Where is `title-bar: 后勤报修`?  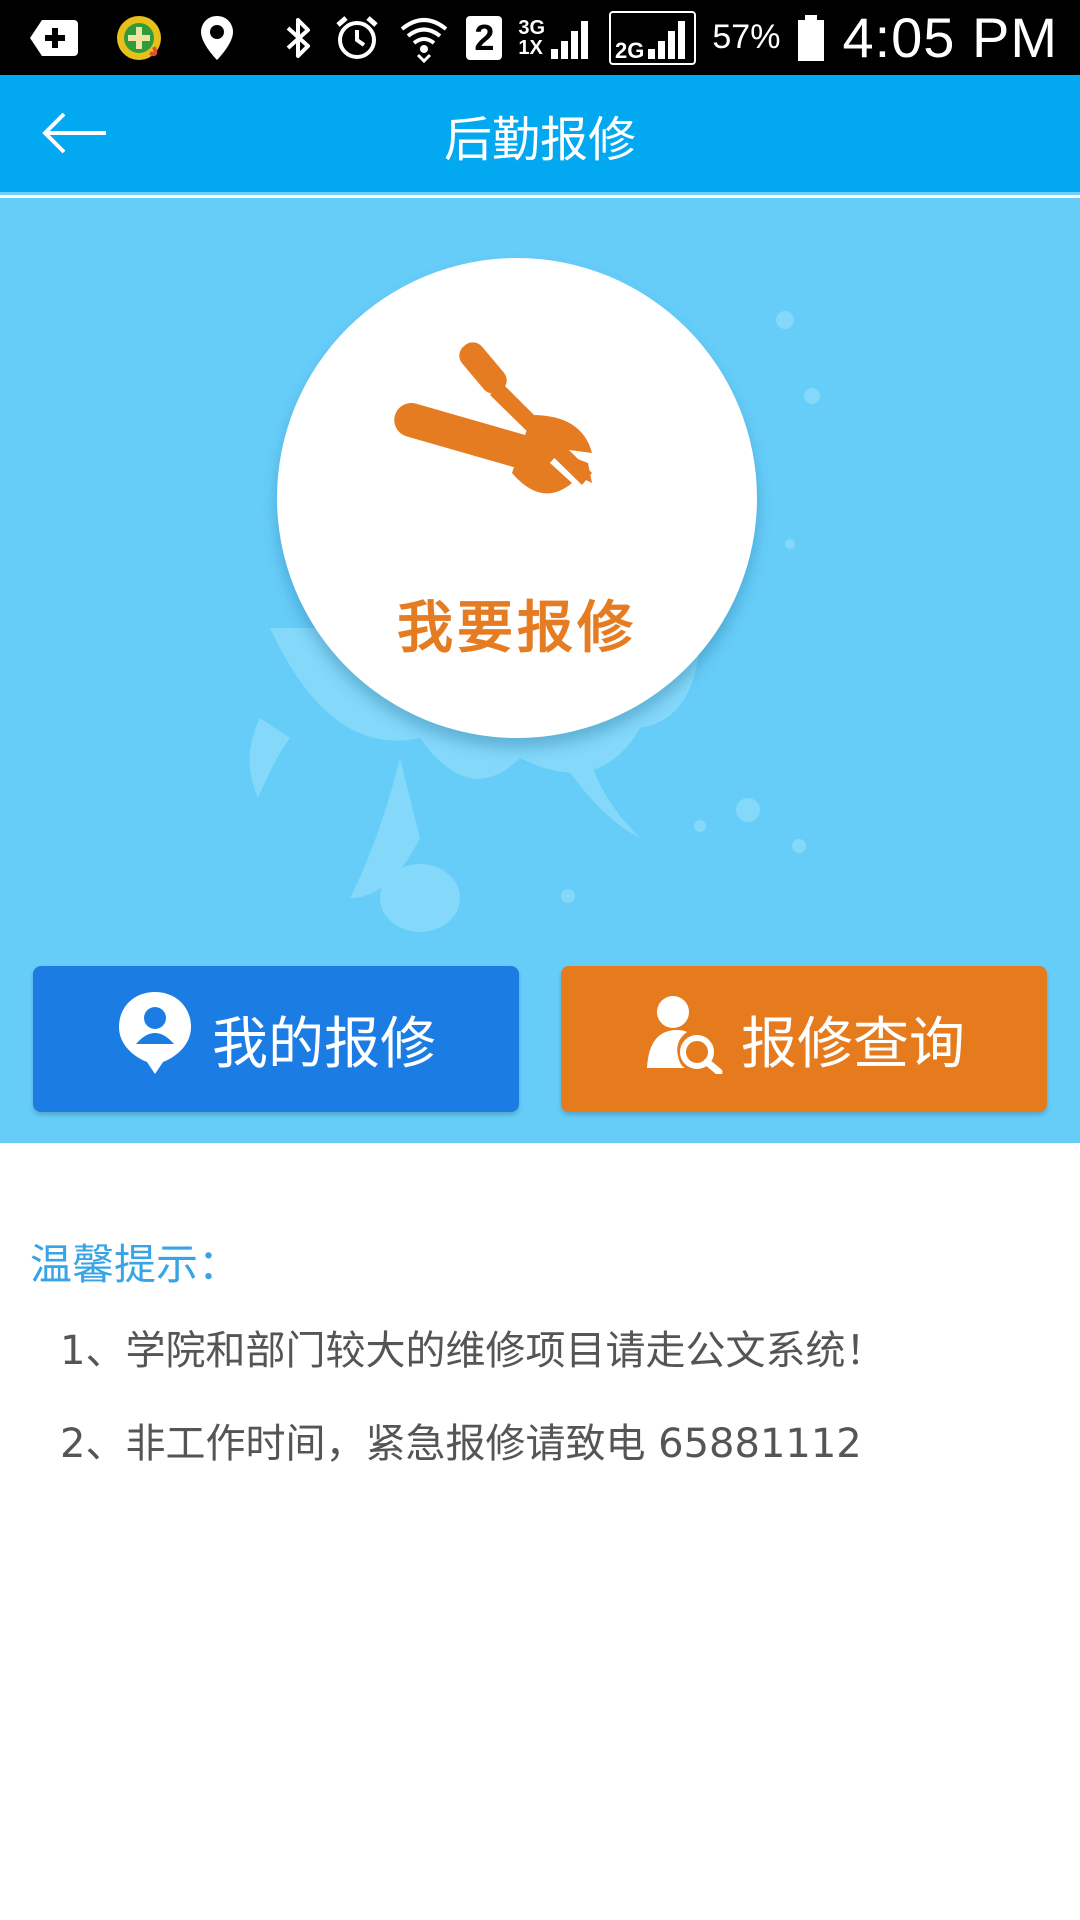 title-bar: 后勤报修 is located at coordinates (540, 135).